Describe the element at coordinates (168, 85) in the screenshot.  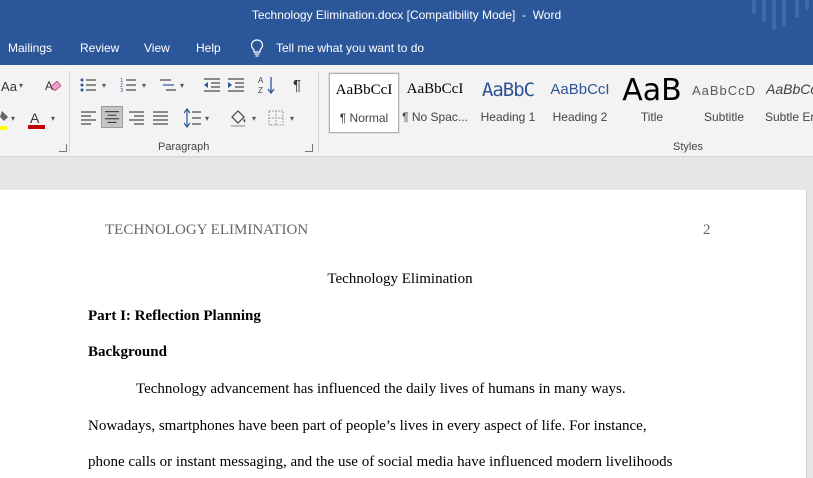
I see `multilevel-list-icon` at that location.